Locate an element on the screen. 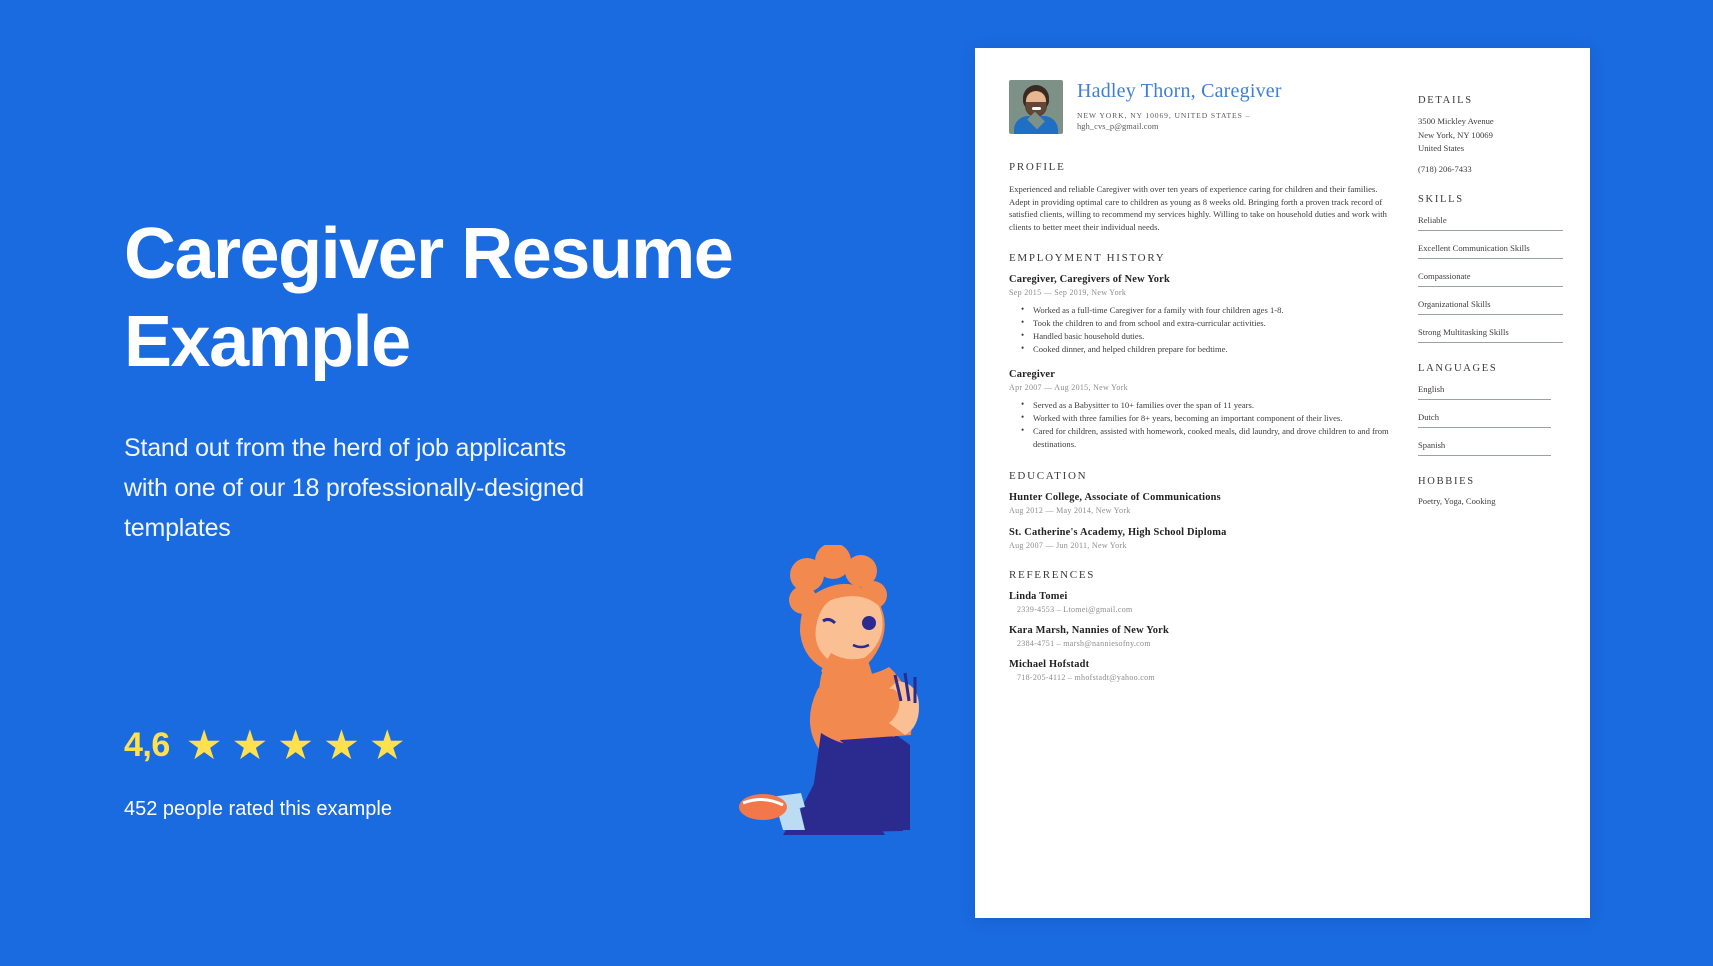  references-heading: REFERENCES is located at coordinates (1052, 575).